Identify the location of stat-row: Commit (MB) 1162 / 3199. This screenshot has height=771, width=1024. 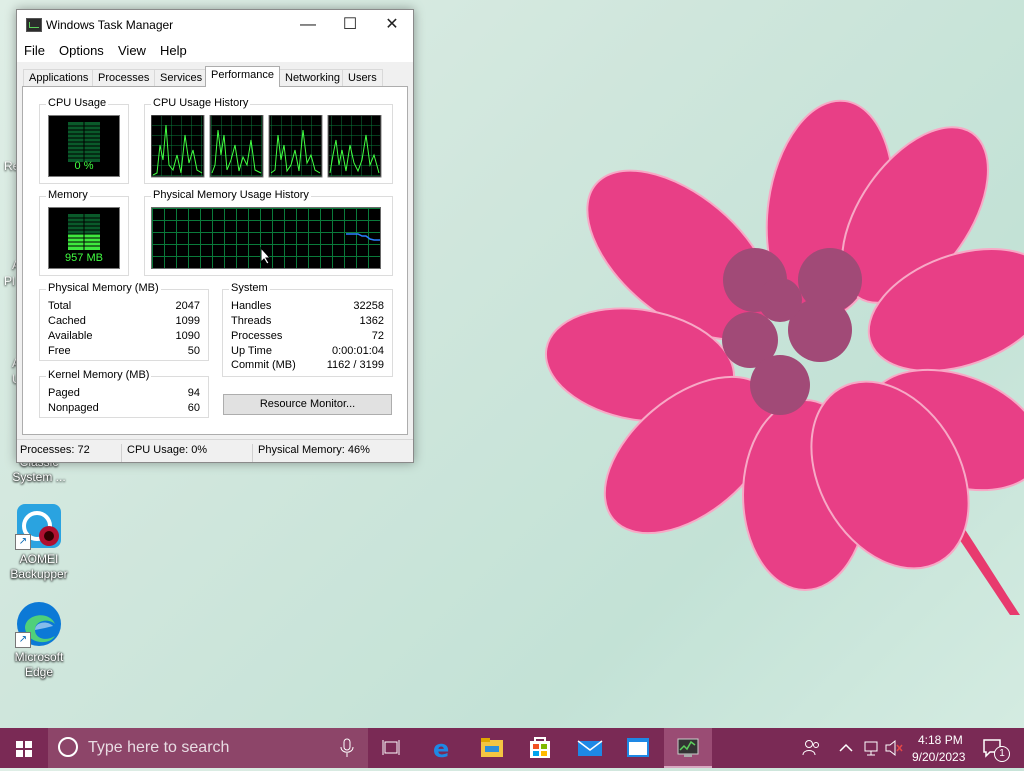
(307, 365).